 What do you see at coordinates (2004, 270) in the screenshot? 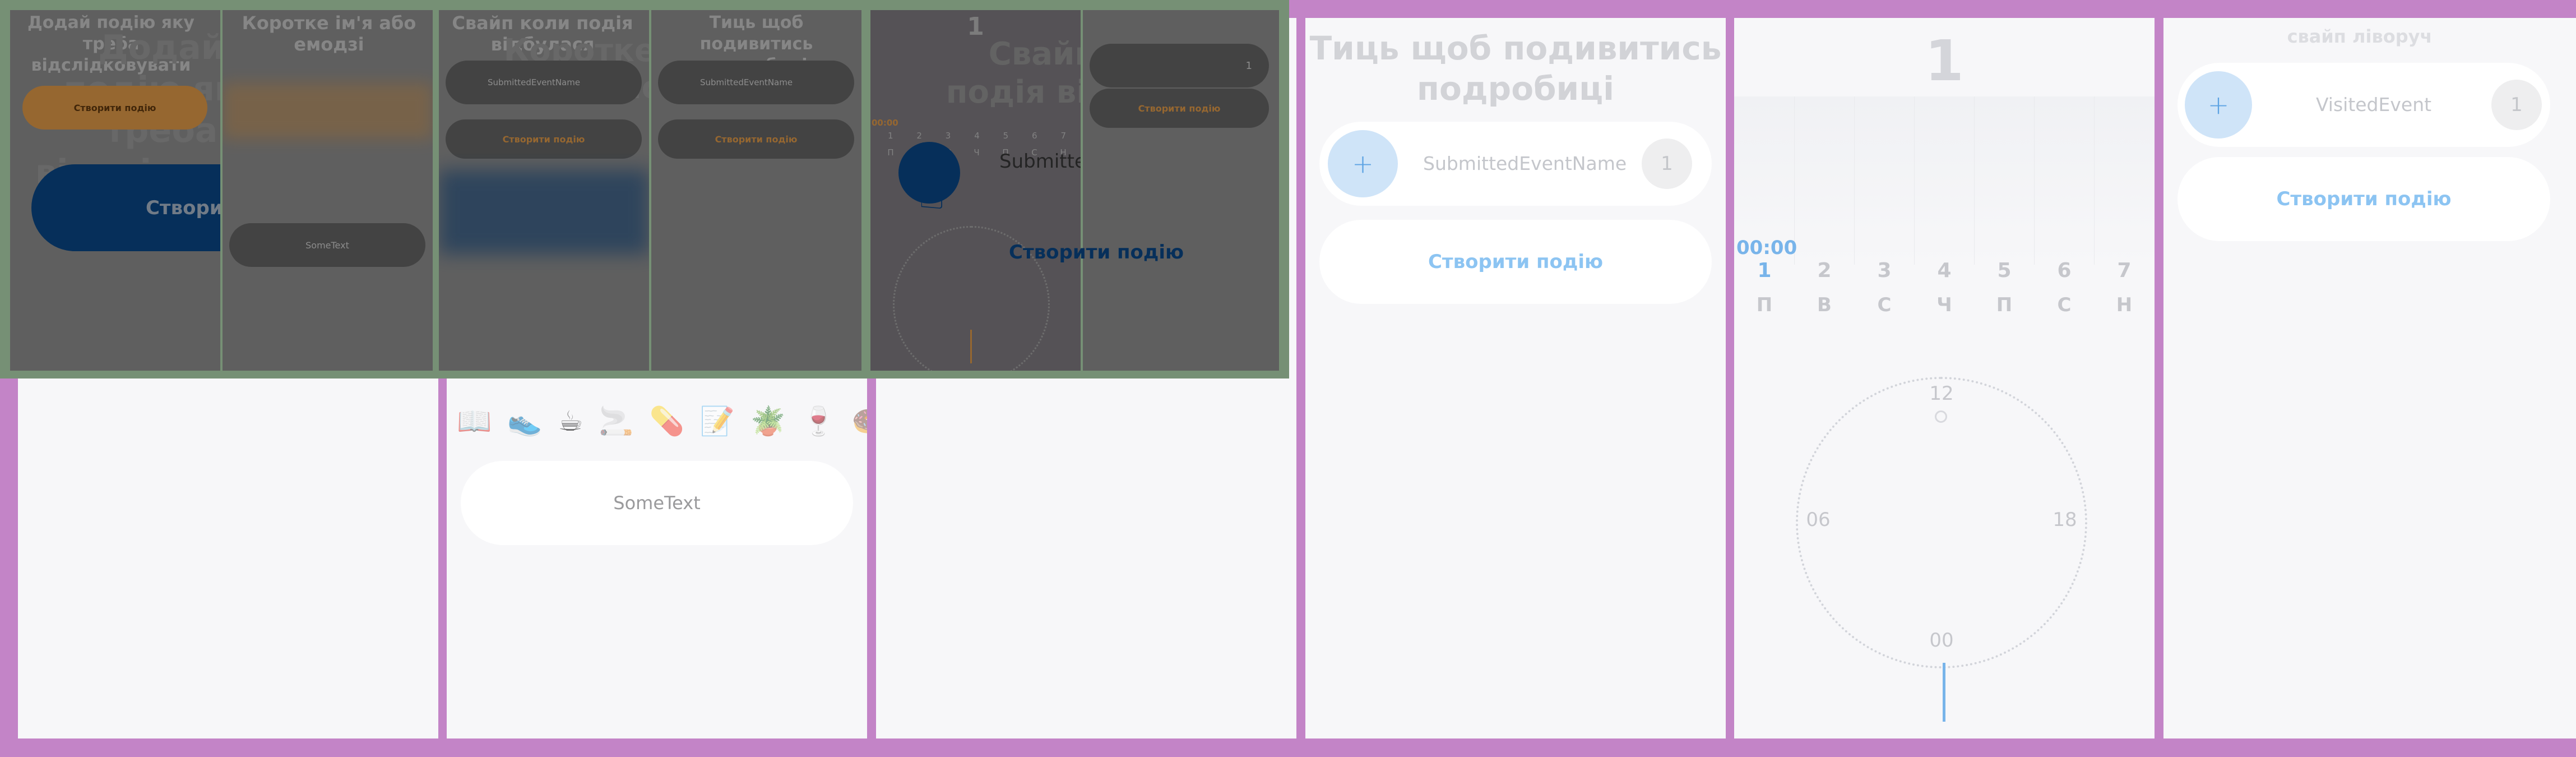
I see `week-number-5: 5` at bounding box center [2004, 270].